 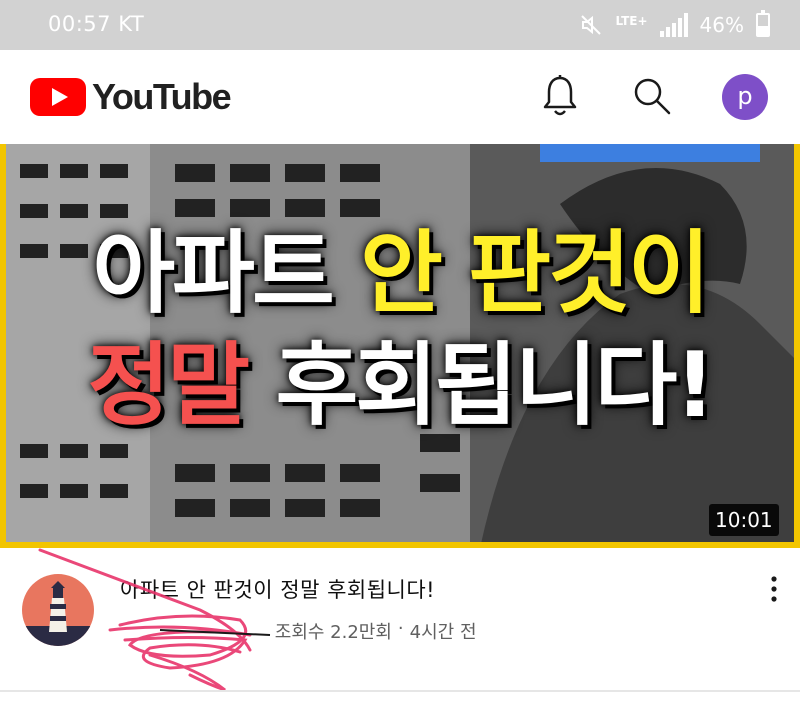 What do you see at coordinates (162, 96) in the screenshot?
I see `logo-text: YouTube` at bounding box center [162, 96].